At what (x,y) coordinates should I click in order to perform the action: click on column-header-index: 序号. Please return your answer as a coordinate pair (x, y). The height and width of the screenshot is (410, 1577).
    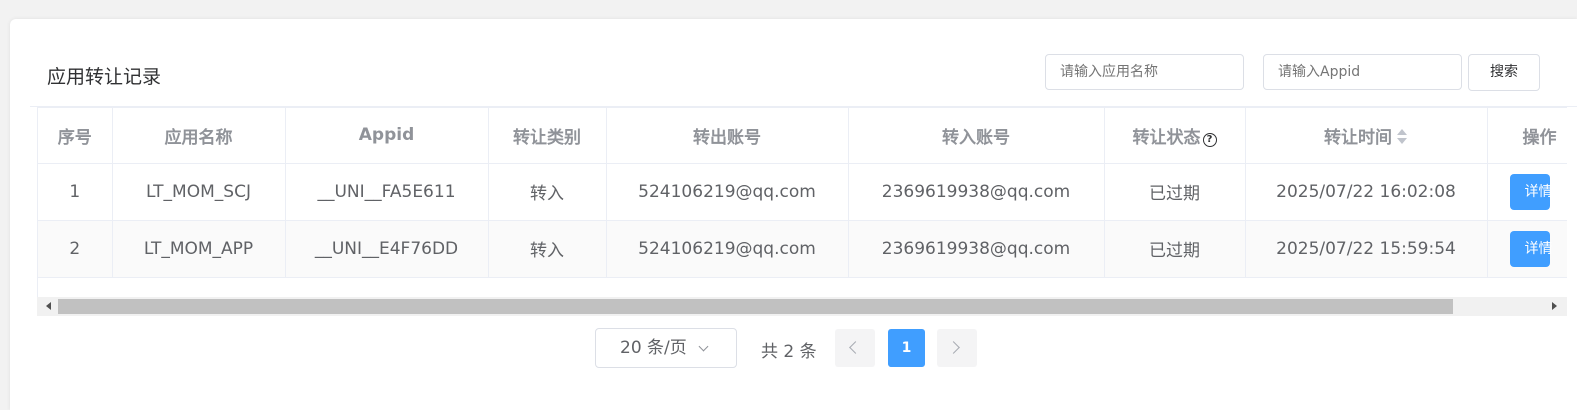
    Looking at the image, I should click on (75, 136).